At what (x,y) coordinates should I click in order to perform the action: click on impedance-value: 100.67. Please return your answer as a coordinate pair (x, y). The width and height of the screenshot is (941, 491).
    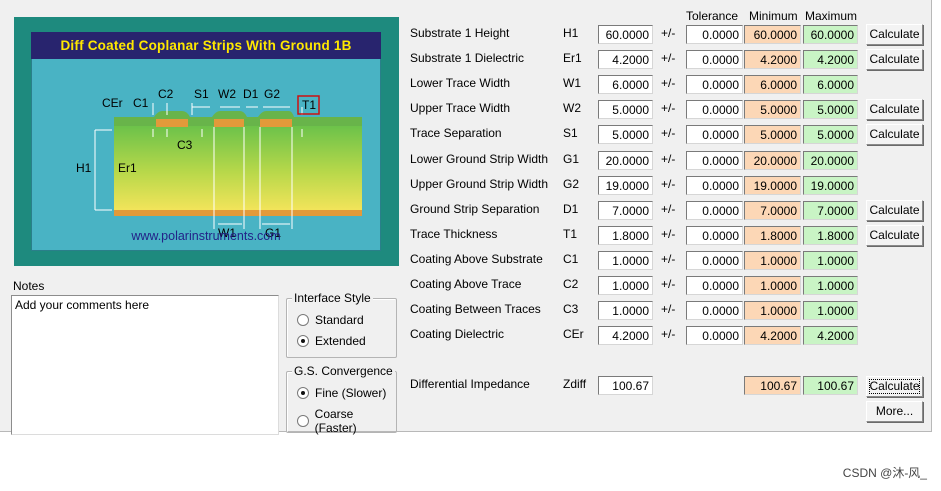
    Looking at the image, I should click on (625, 385).